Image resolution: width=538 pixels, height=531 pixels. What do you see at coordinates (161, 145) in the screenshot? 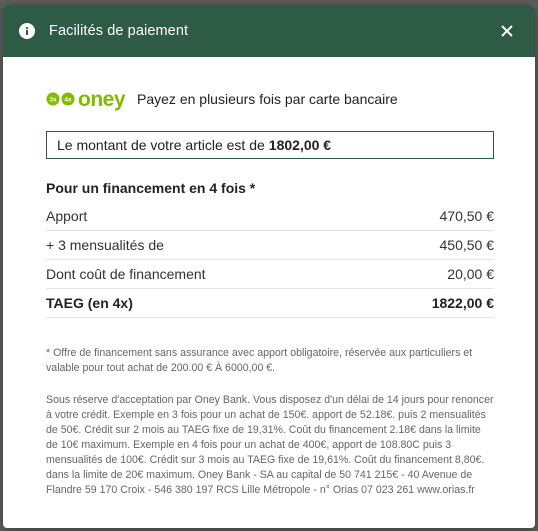
I see `amount-prefix: Le montant de votre article est de` at bounding box center [161, 145].